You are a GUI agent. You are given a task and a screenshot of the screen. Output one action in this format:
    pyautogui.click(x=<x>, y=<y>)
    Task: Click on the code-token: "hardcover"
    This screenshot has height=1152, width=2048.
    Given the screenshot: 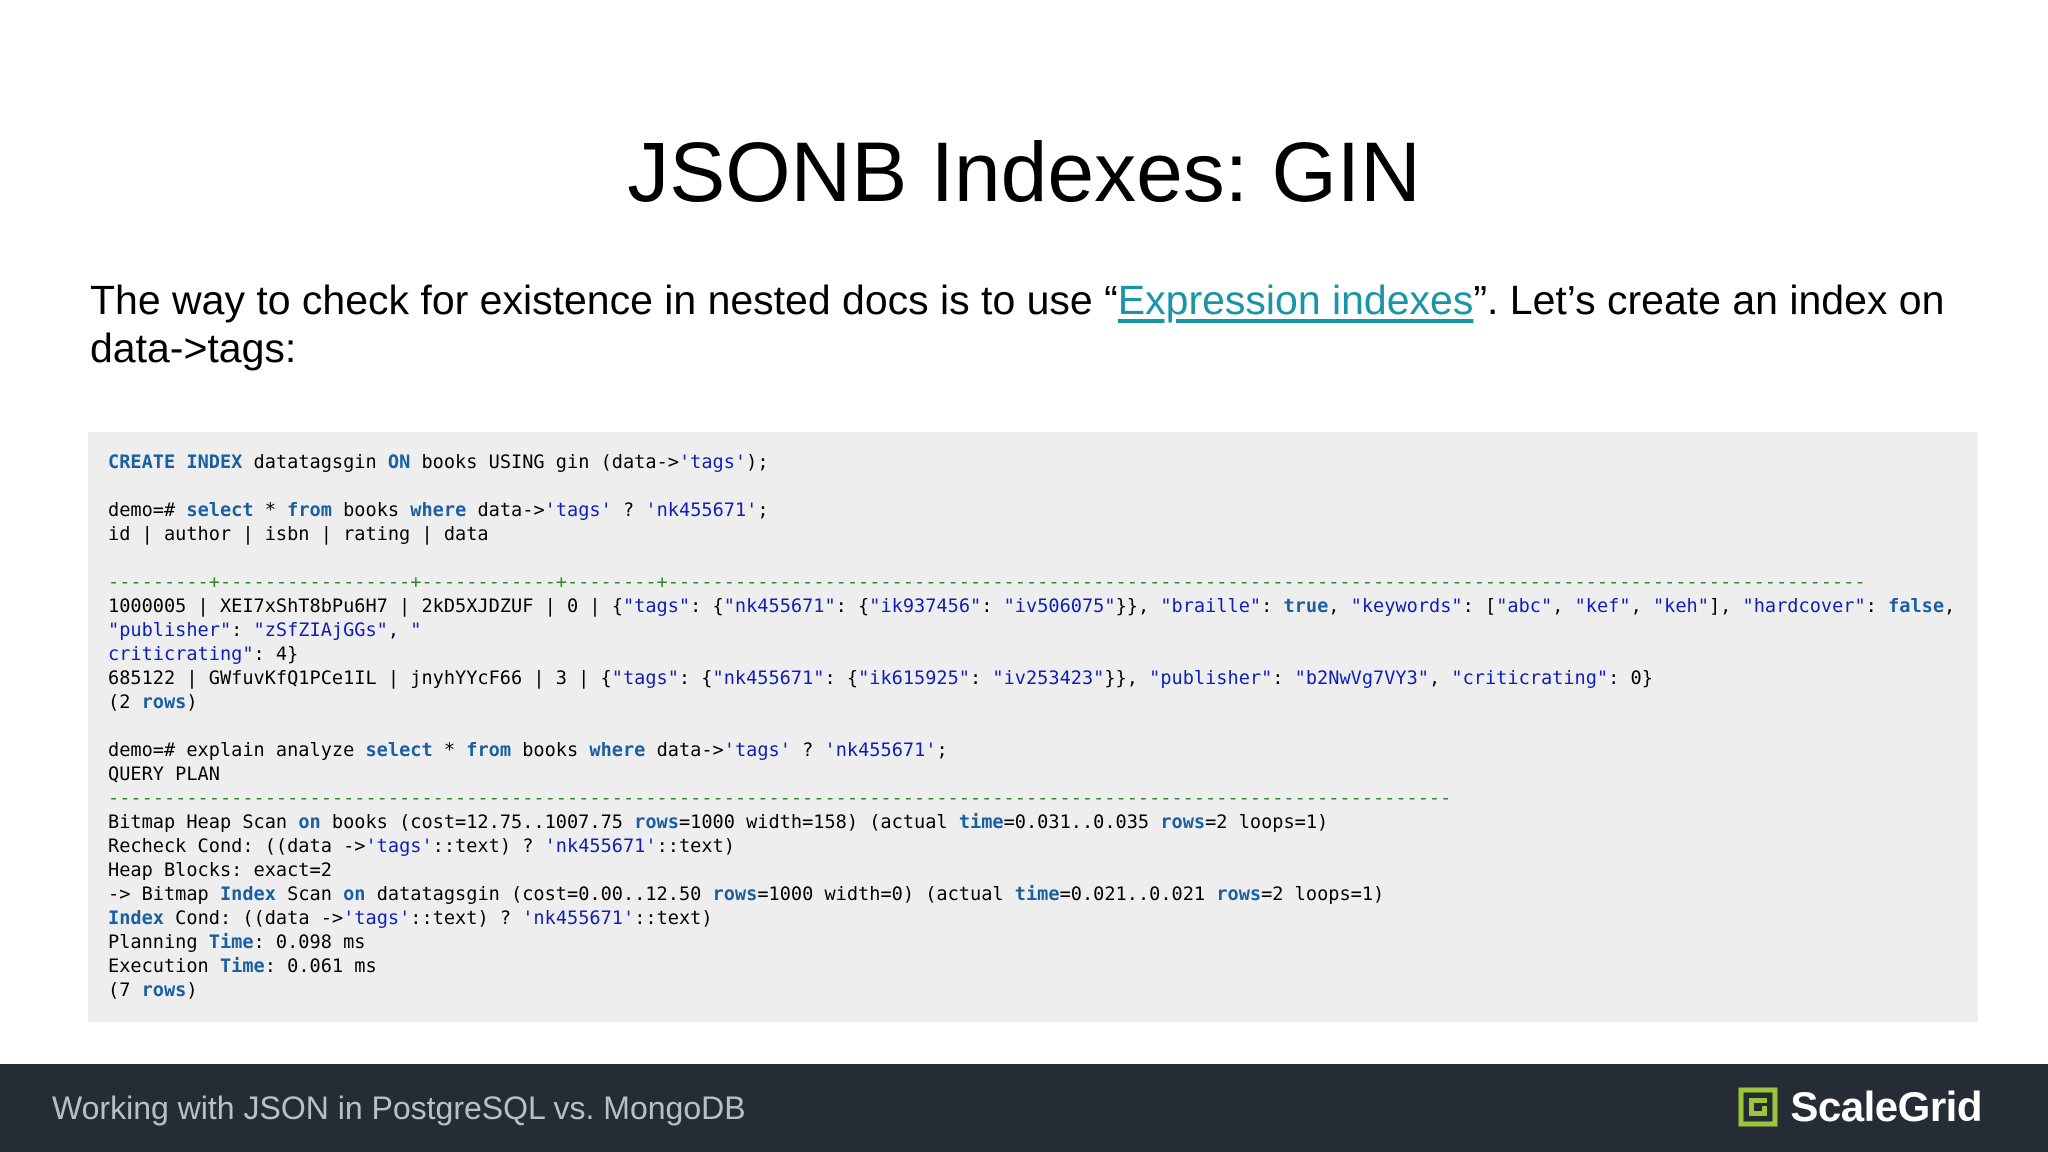 What is the action you would take?
    pyautogui.click(x=1804, y=606)
    